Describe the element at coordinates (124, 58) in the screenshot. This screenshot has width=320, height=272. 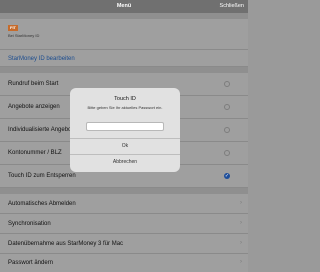
I see `starmoney-id-row: StarMoney ID bearbeiten` at that location.